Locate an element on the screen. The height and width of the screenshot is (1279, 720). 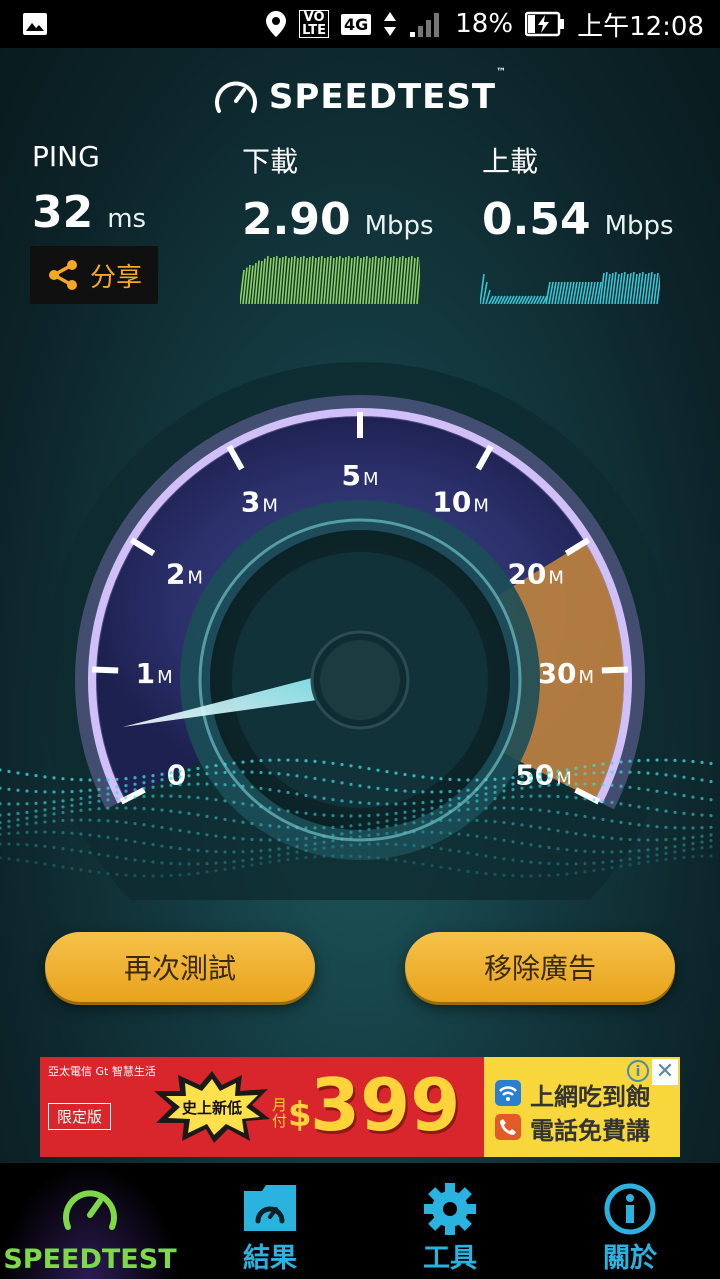
nav-item-speedtest: SPEEDTEST is located at coordinates (90, 1221).